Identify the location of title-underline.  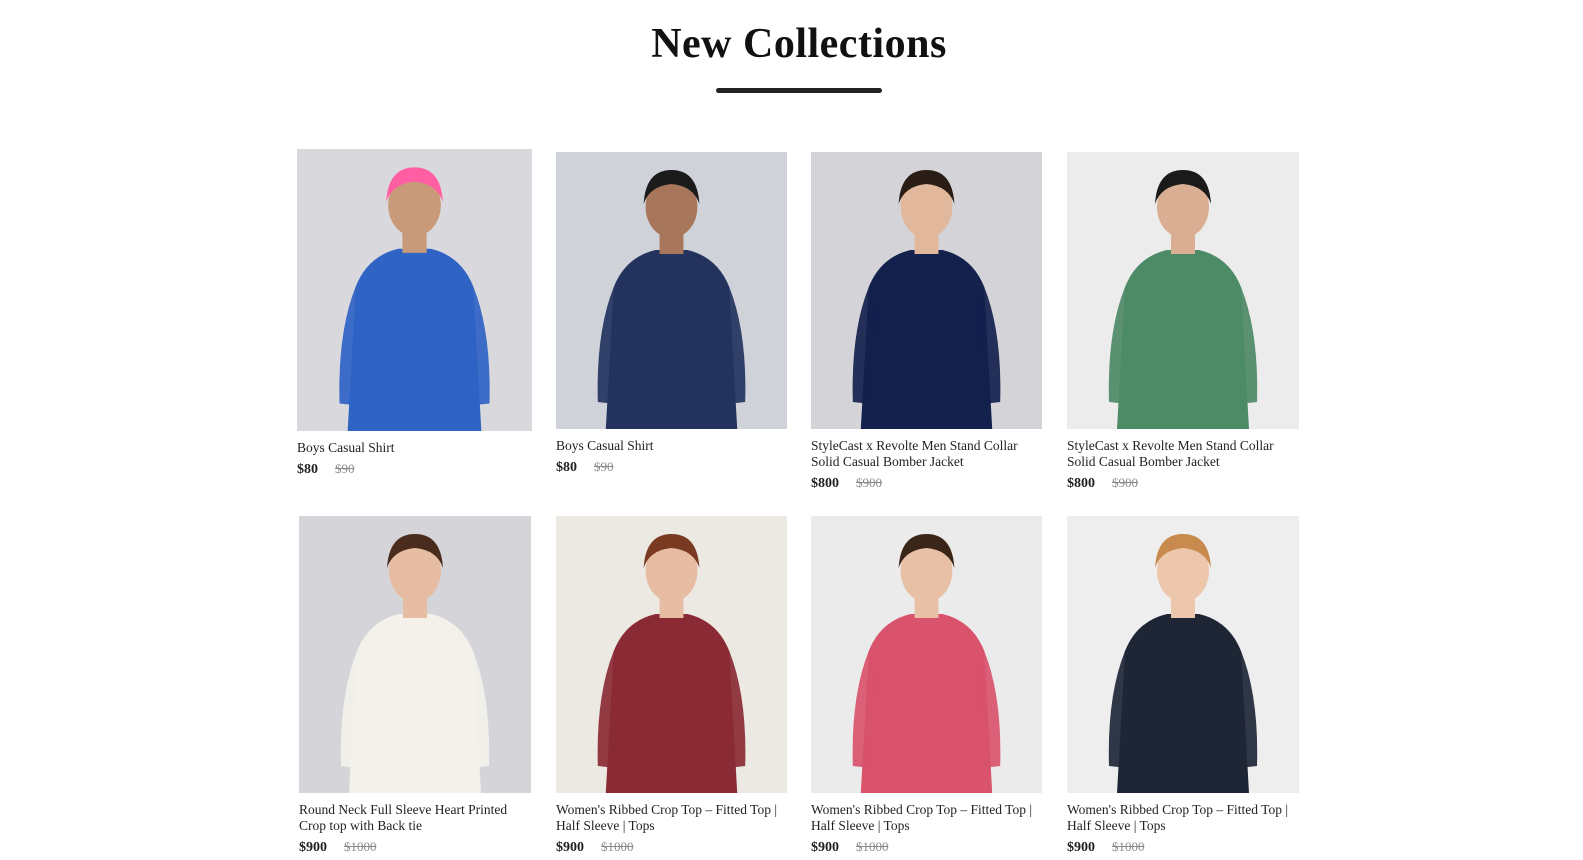
(799, 90).